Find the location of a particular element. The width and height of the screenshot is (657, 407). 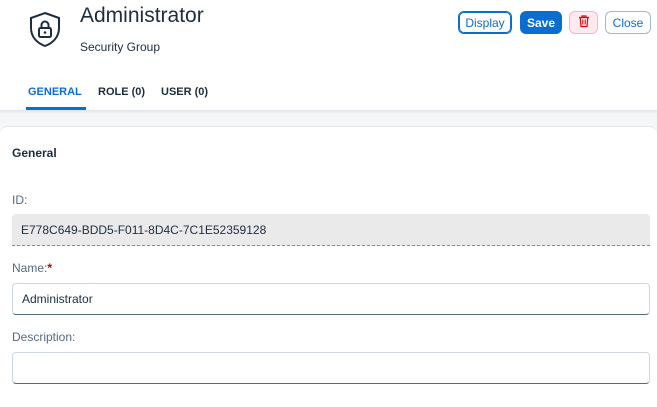

tab-user: USER (0) is located at coordinates (184, 92).